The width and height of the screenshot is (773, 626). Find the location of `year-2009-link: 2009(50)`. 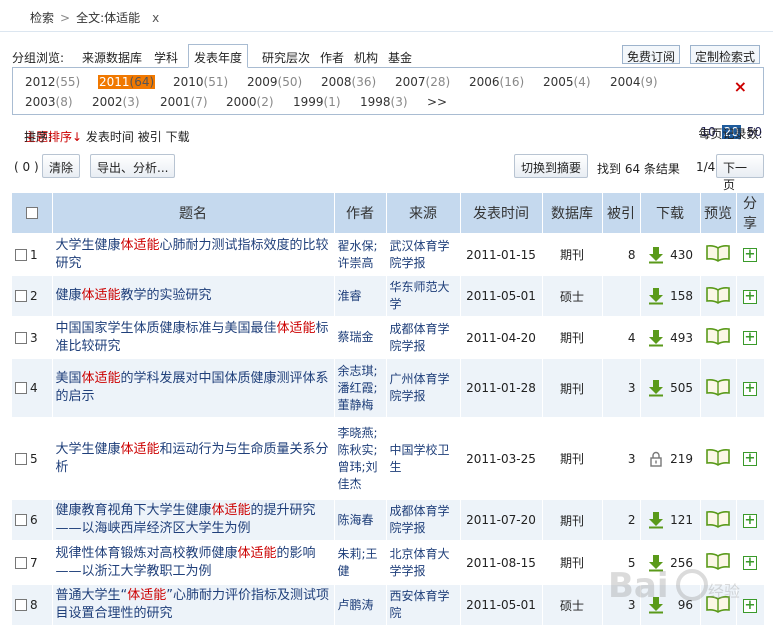

year-2009-link: 2009(50) is located at coordinates (274, 82).